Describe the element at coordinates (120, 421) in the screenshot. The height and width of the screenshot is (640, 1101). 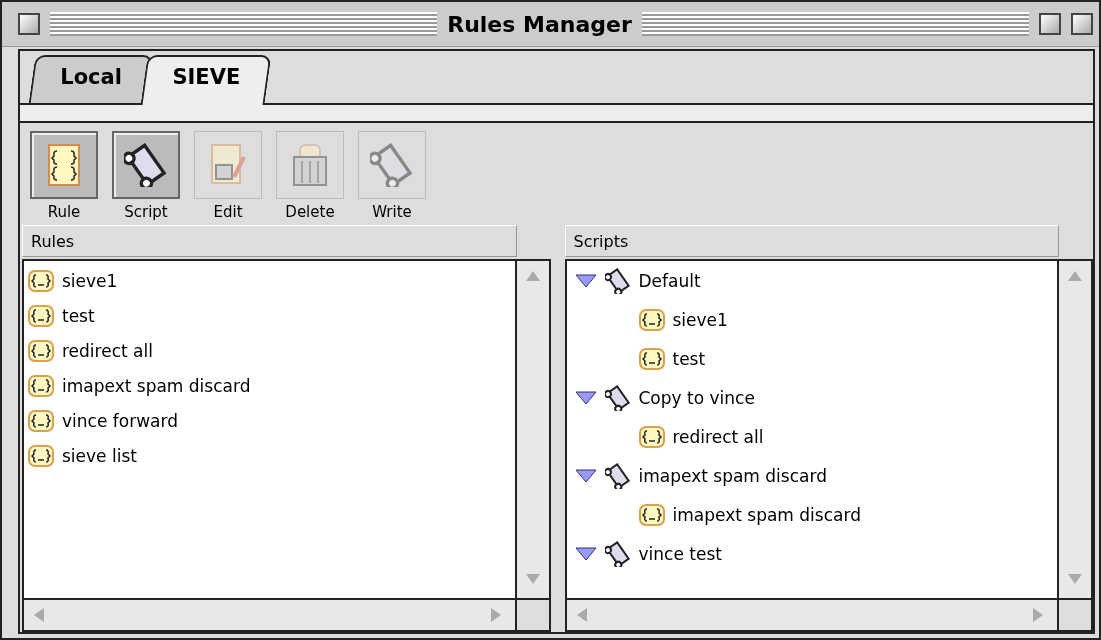
I see `rule-item: vince forward` at that location.